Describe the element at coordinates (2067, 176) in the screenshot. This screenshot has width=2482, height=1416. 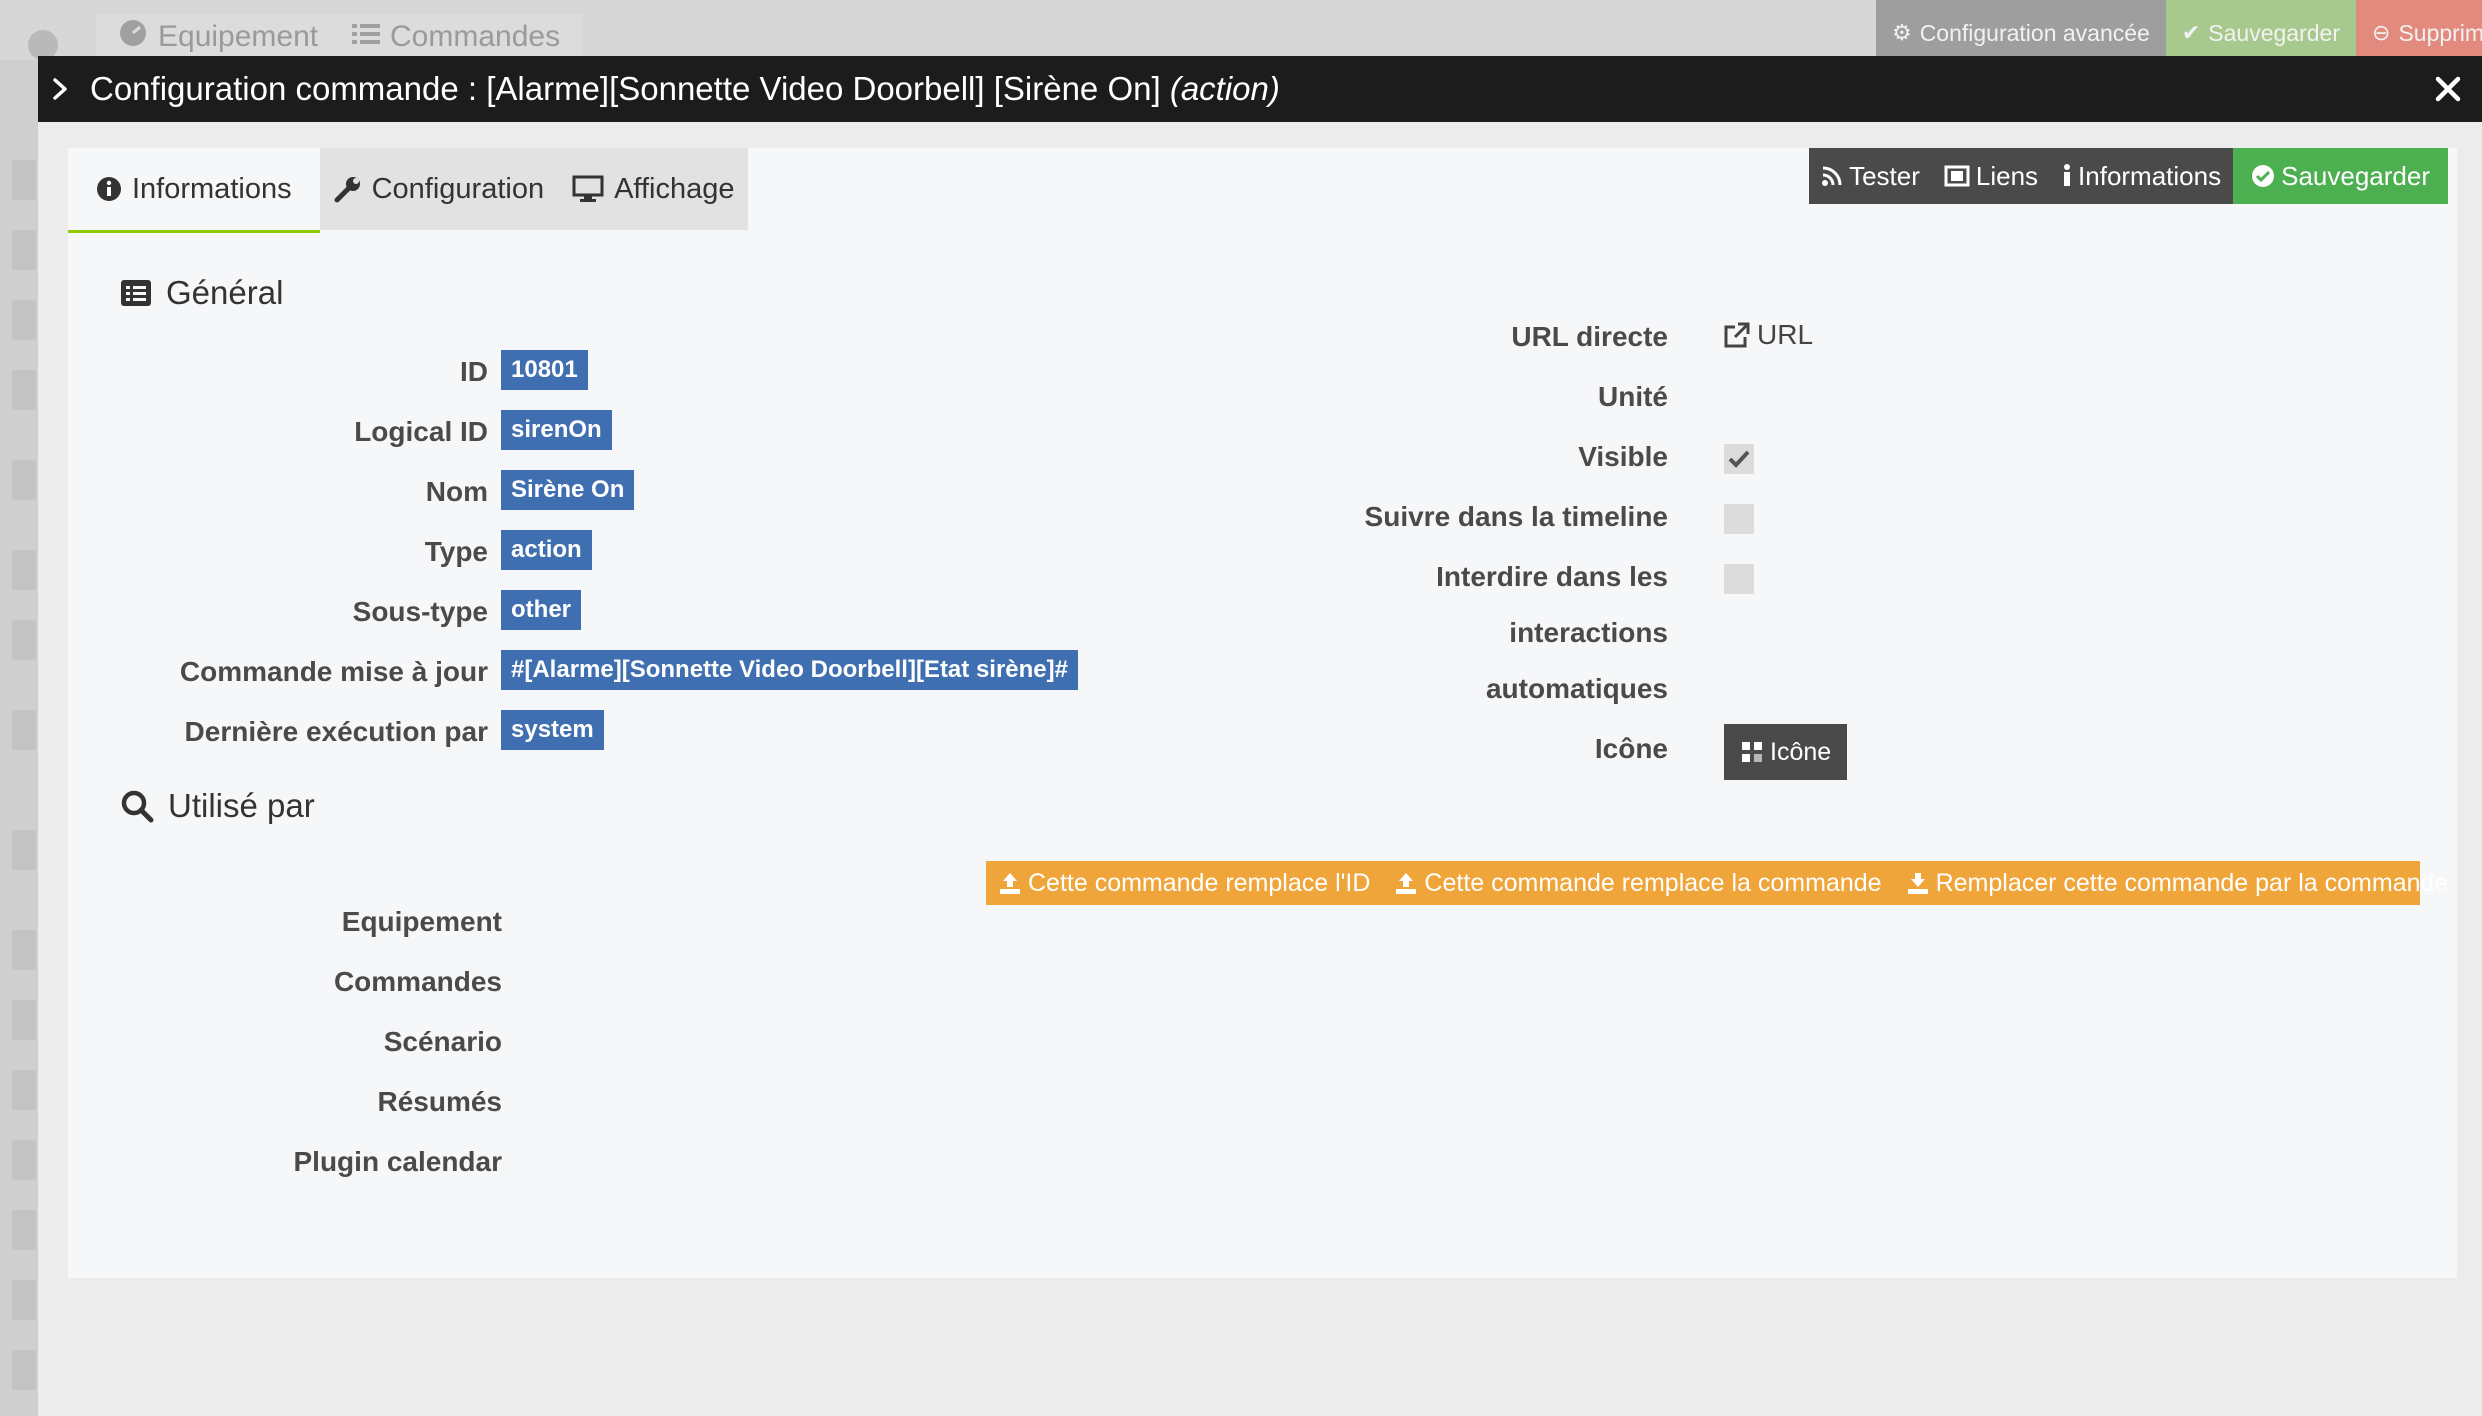
I see `info-icon` at that location.